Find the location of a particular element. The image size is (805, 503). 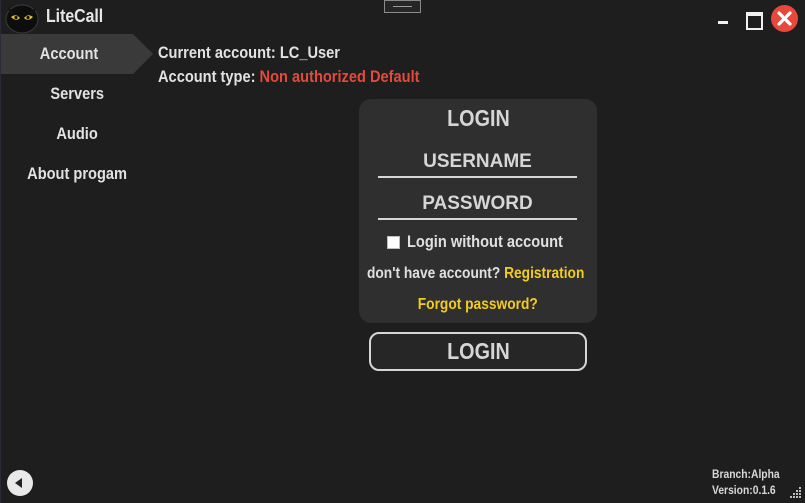

password-input is located at coordinates (477, 204).